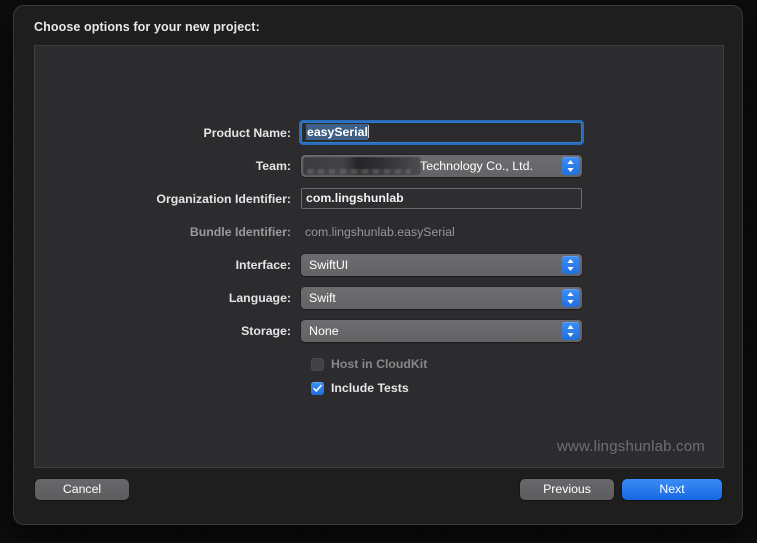 This screenshot has width=757, height=543. Describe the element at coordinates (259, 297) in the screenshot. I see `language-label: Language:` at that location.